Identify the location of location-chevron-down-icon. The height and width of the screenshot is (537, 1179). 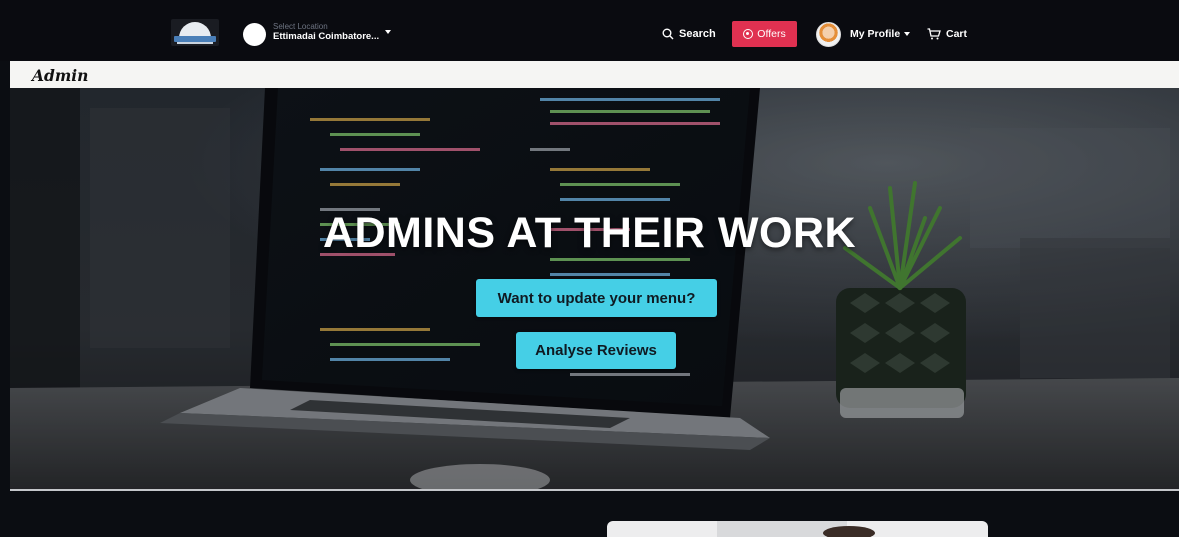
(388, 32).